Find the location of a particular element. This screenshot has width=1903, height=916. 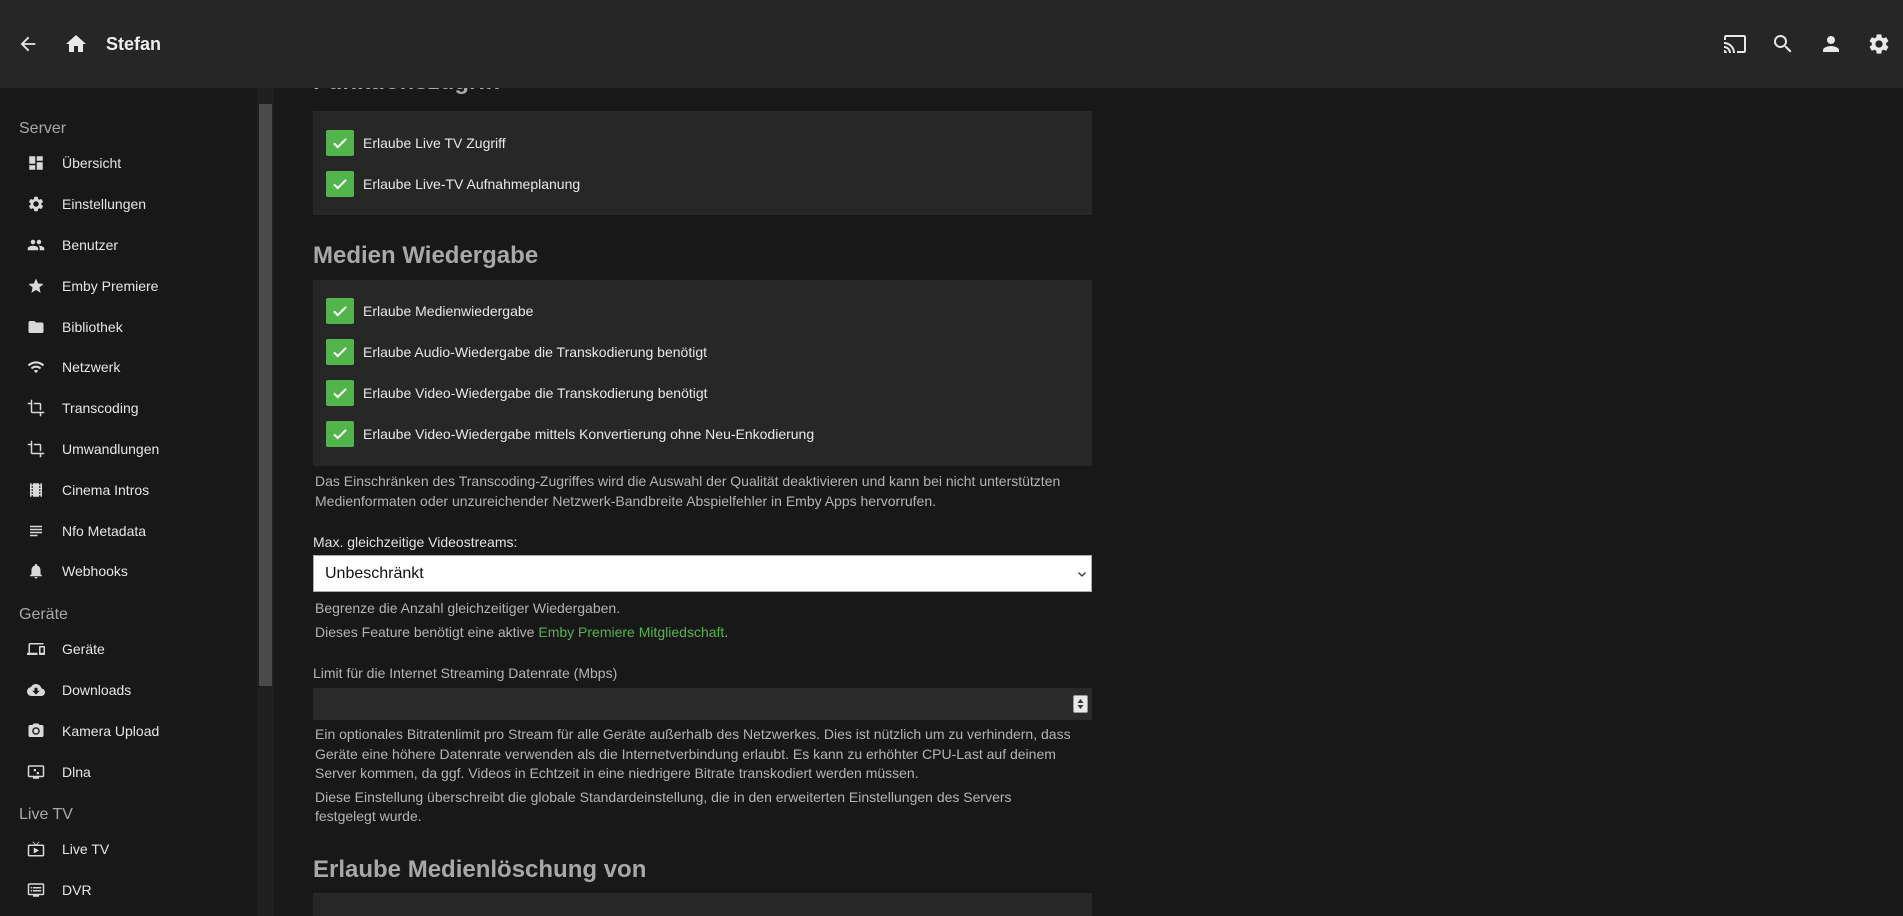

sidebar-item-label: Live TV is located at coordinates (86, 849).